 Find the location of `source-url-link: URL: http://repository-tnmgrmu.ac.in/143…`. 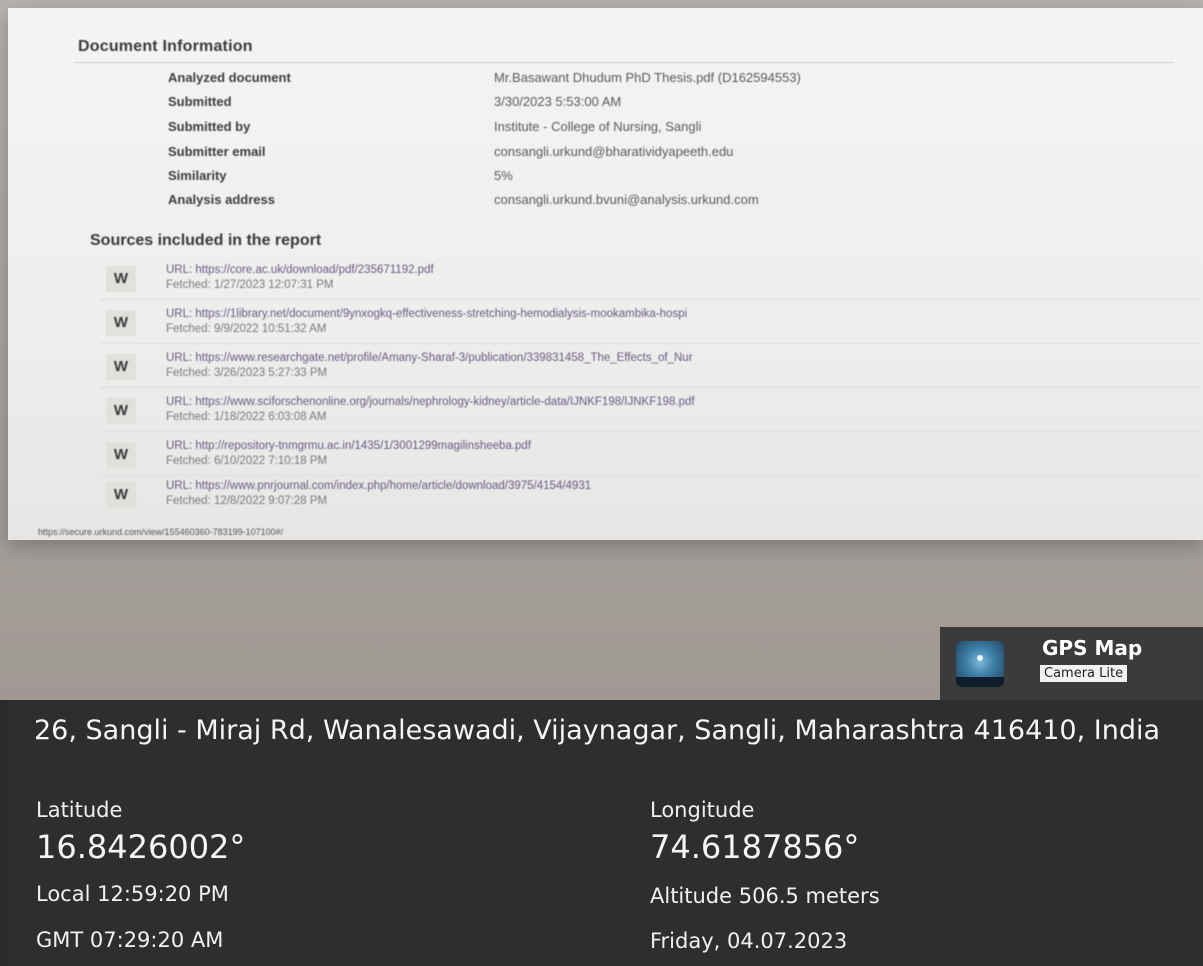

source-url-link: URL: http://repository-tnmgrmu.ac.in/143… is located at coordinates (348, 446).